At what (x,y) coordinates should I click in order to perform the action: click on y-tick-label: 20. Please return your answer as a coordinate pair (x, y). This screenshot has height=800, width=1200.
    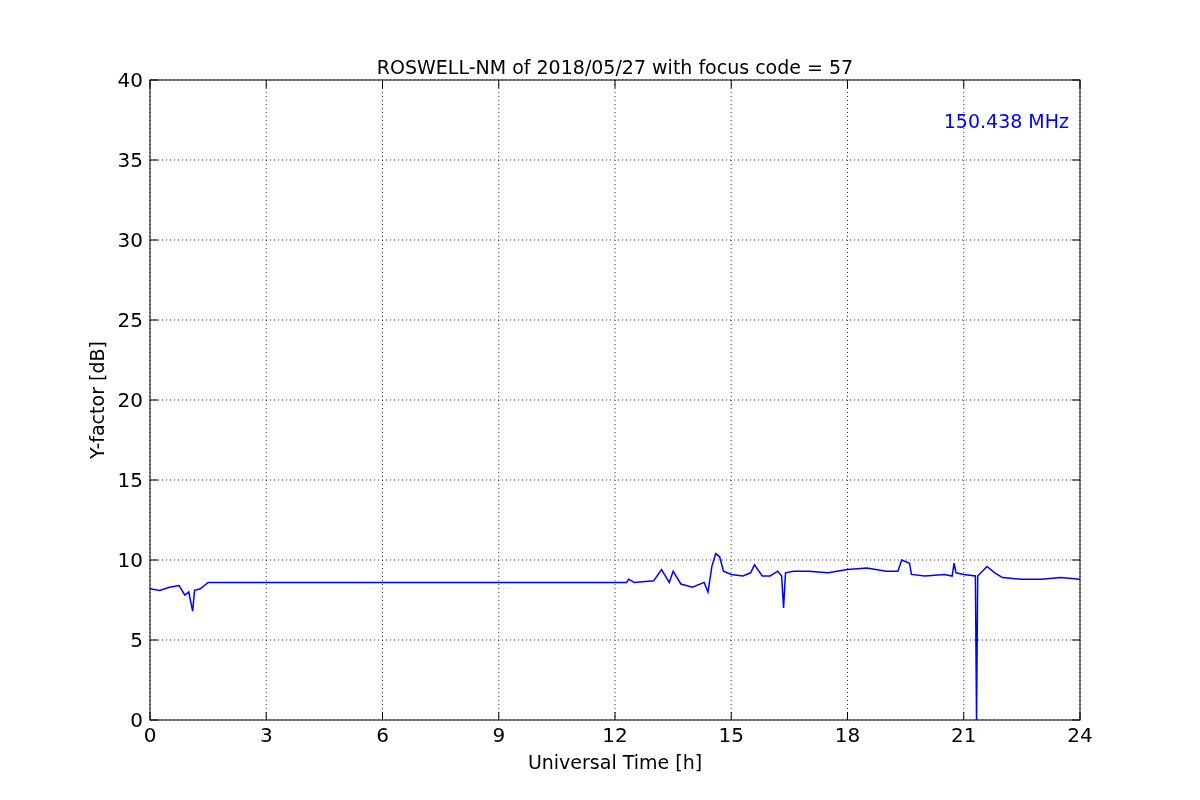
    Looking at the image, I should click on (130, 400).